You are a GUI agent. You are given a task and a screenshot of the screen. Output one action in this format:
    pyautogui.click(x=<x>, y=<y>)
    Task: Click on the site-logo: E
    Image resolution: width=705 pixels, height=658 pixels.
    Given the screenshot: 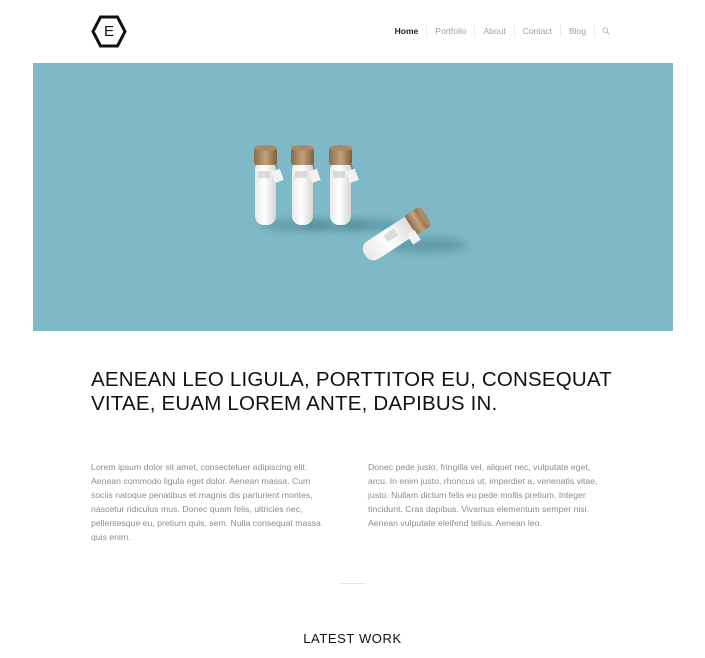 What is the action you would take?
    pyautogui.click(x=109, y=31)
    